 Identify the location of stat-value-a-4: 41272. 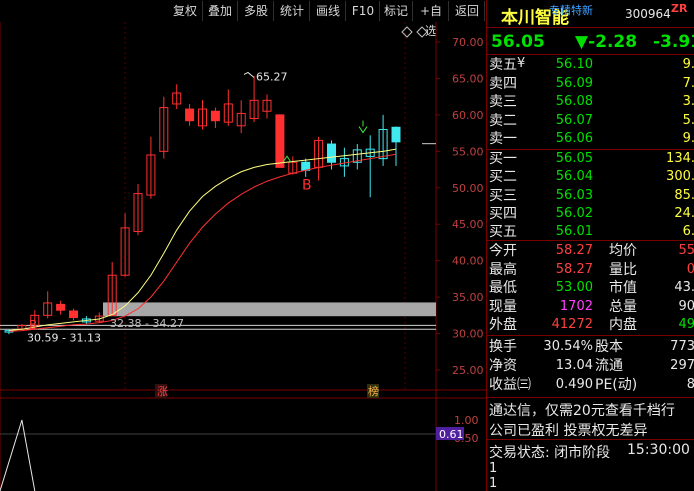
(572, 324).